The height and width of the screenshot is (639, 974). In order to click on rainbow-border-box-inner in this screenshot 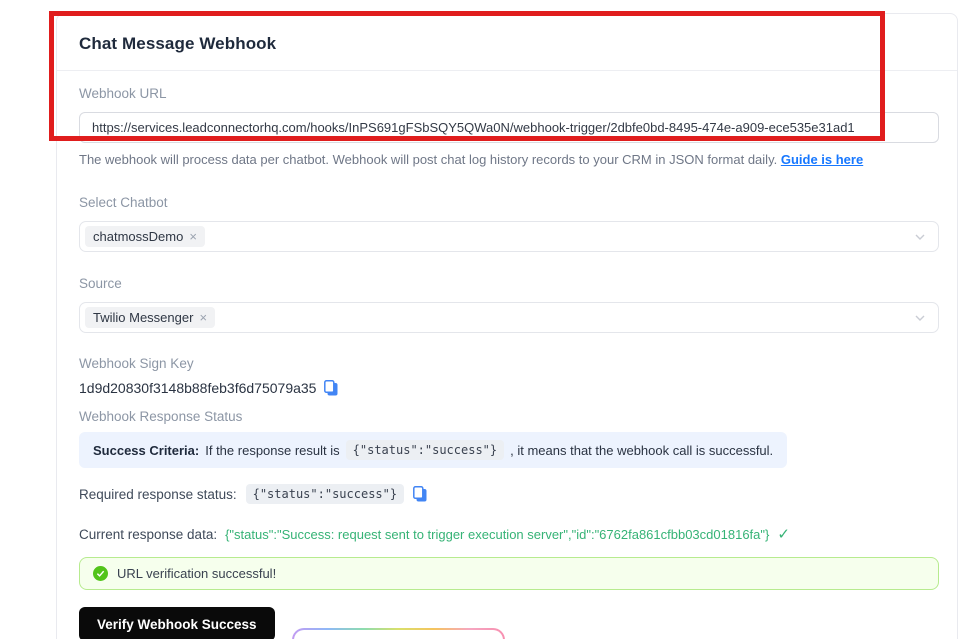, I will do `click(398, 634)`.